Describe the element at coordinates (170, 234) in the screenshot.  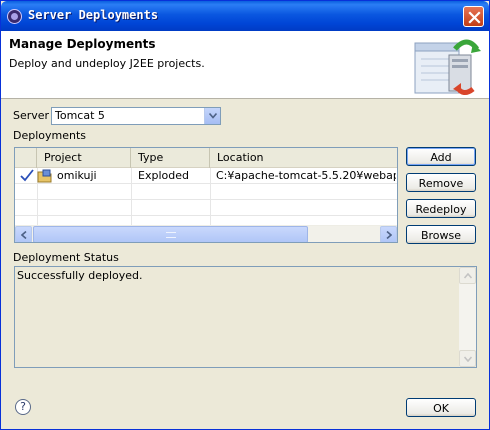
I see `scroll-thumb` at that location.